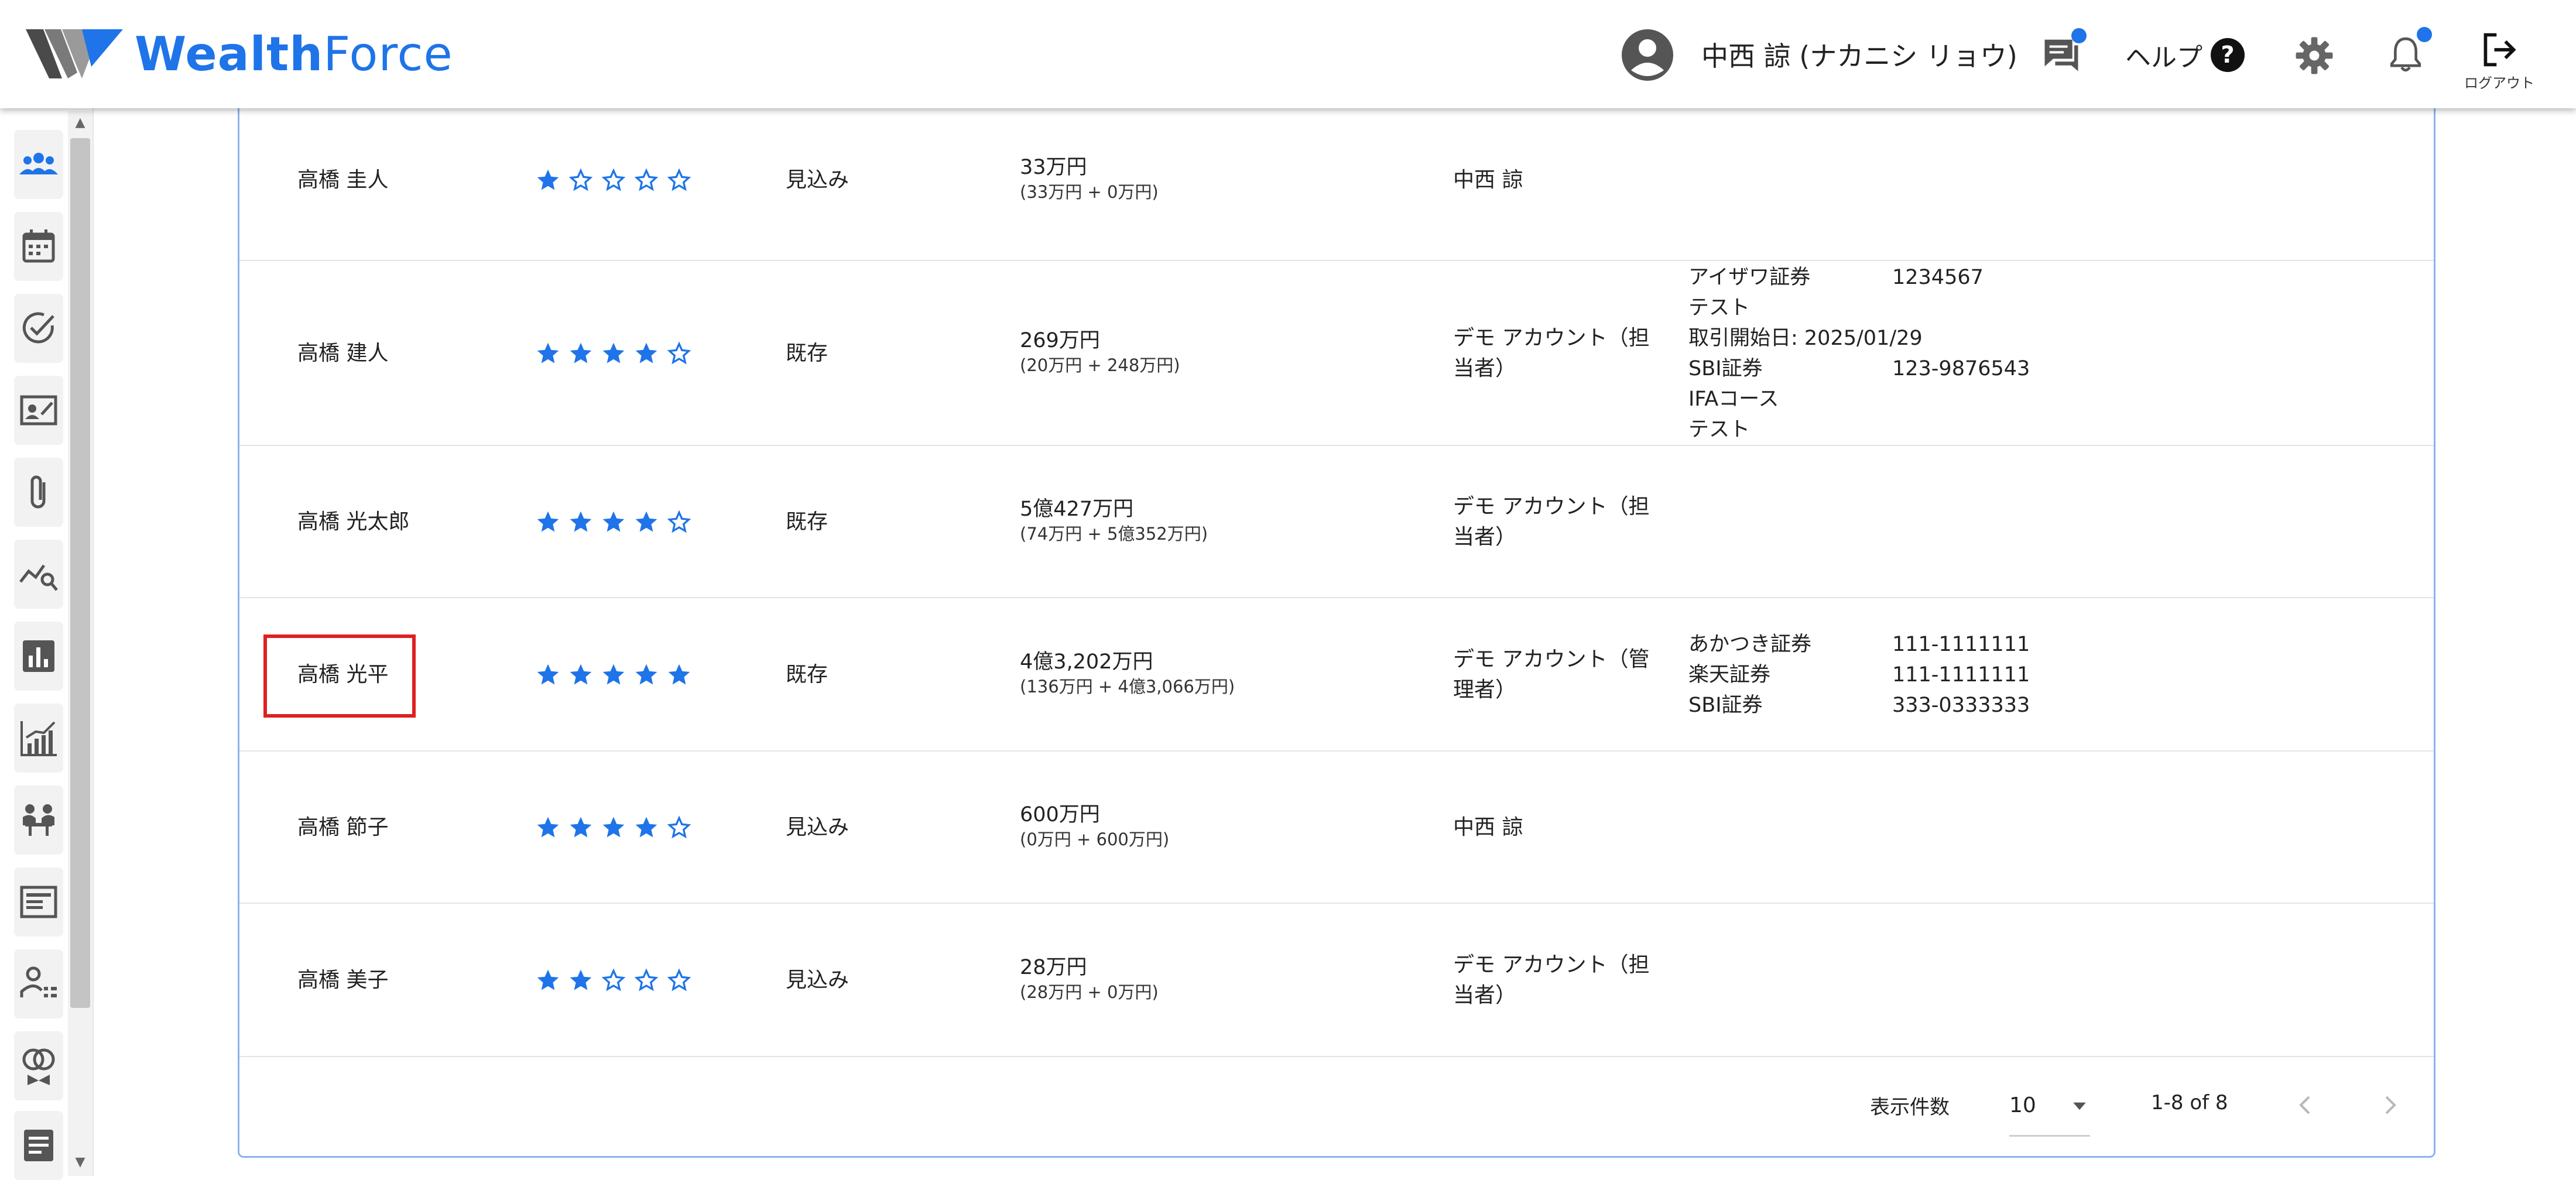 This screenshot has width=2576, height=1180. Describe the element at coordinates (38, 902) in the screenshot. I see `sidebar-item-news` at that location.